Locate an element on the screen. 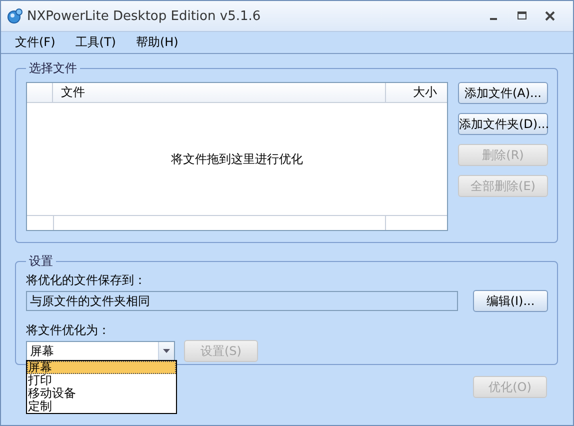  maximize-icon is located at coordinates (522, 16).